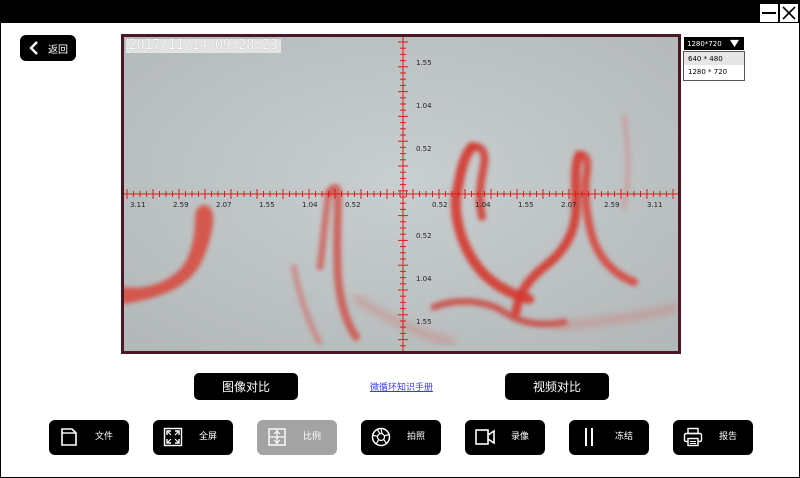 Image resolution: width=800 pixels, height=478 pixels. What do you see at coordinates (401, 437) in the screenshot?
I see `capture-photo-button: 拍照` at bounding box center [401, 437].